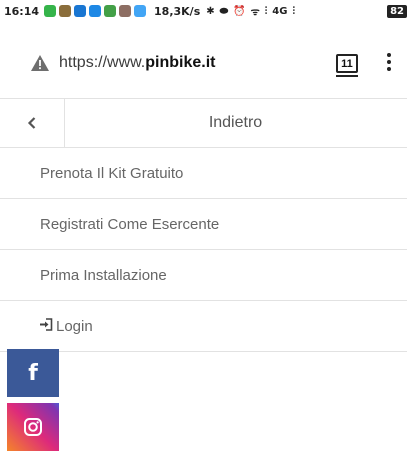  What do you see at coordinates (40, 63) in the screenshot?
I see `warning-icon` at bounding box center [40, 63].